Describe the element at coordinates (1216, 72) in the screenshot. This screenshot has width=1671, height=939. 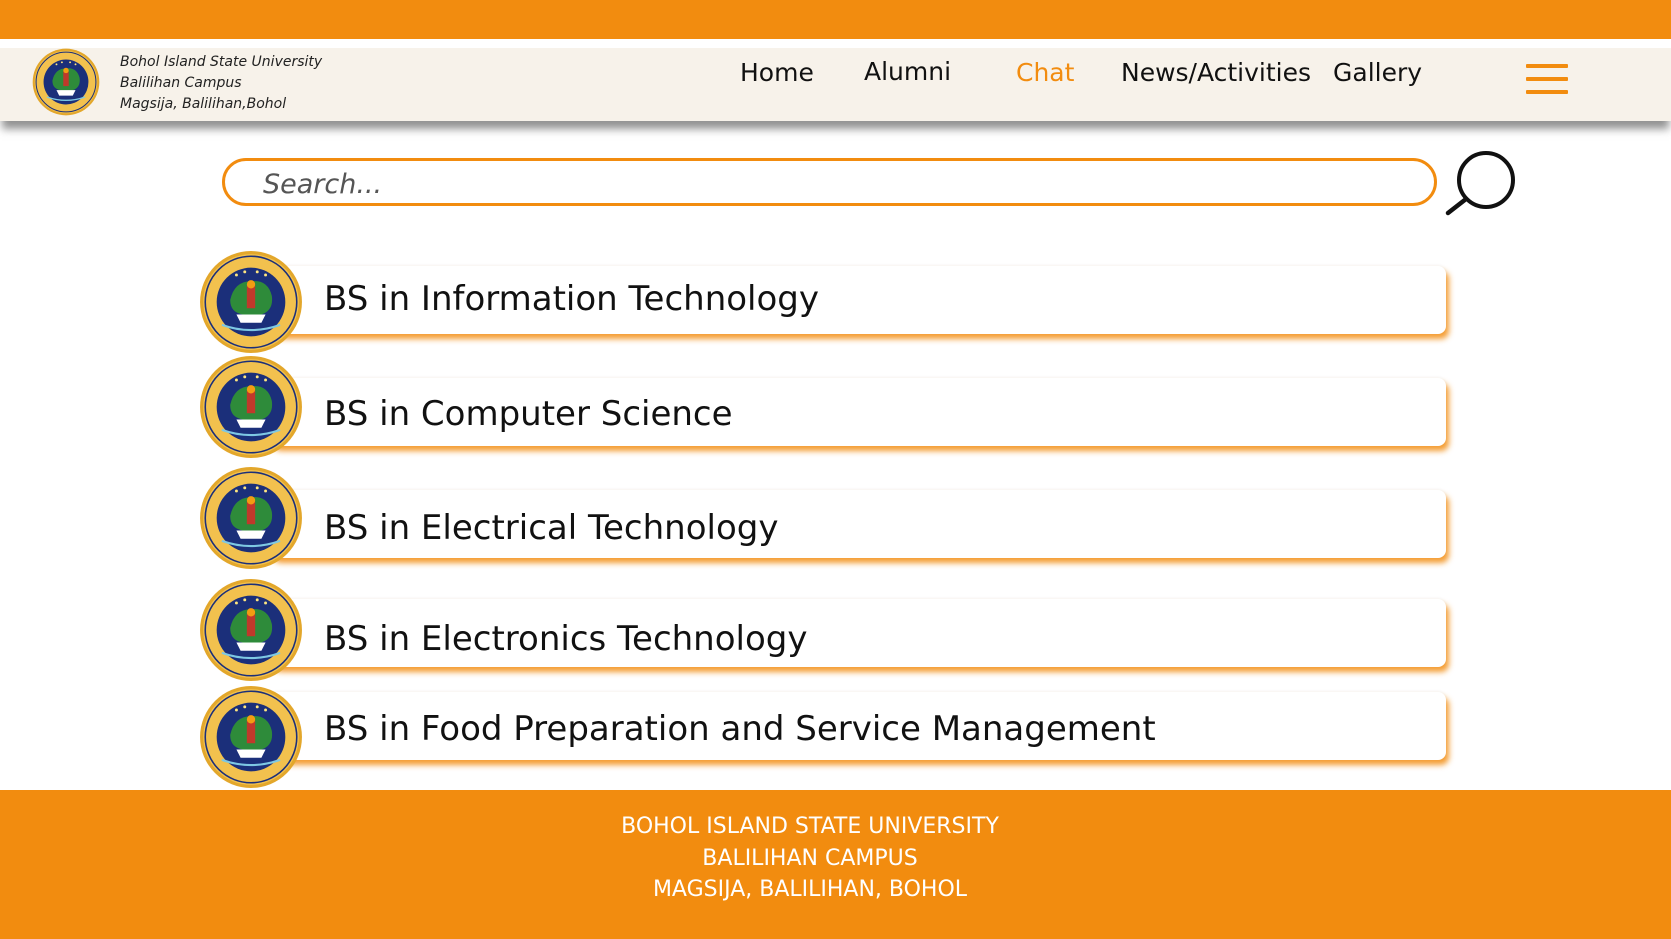
I see `nav-news-activities-link: News/Activities` at that location.